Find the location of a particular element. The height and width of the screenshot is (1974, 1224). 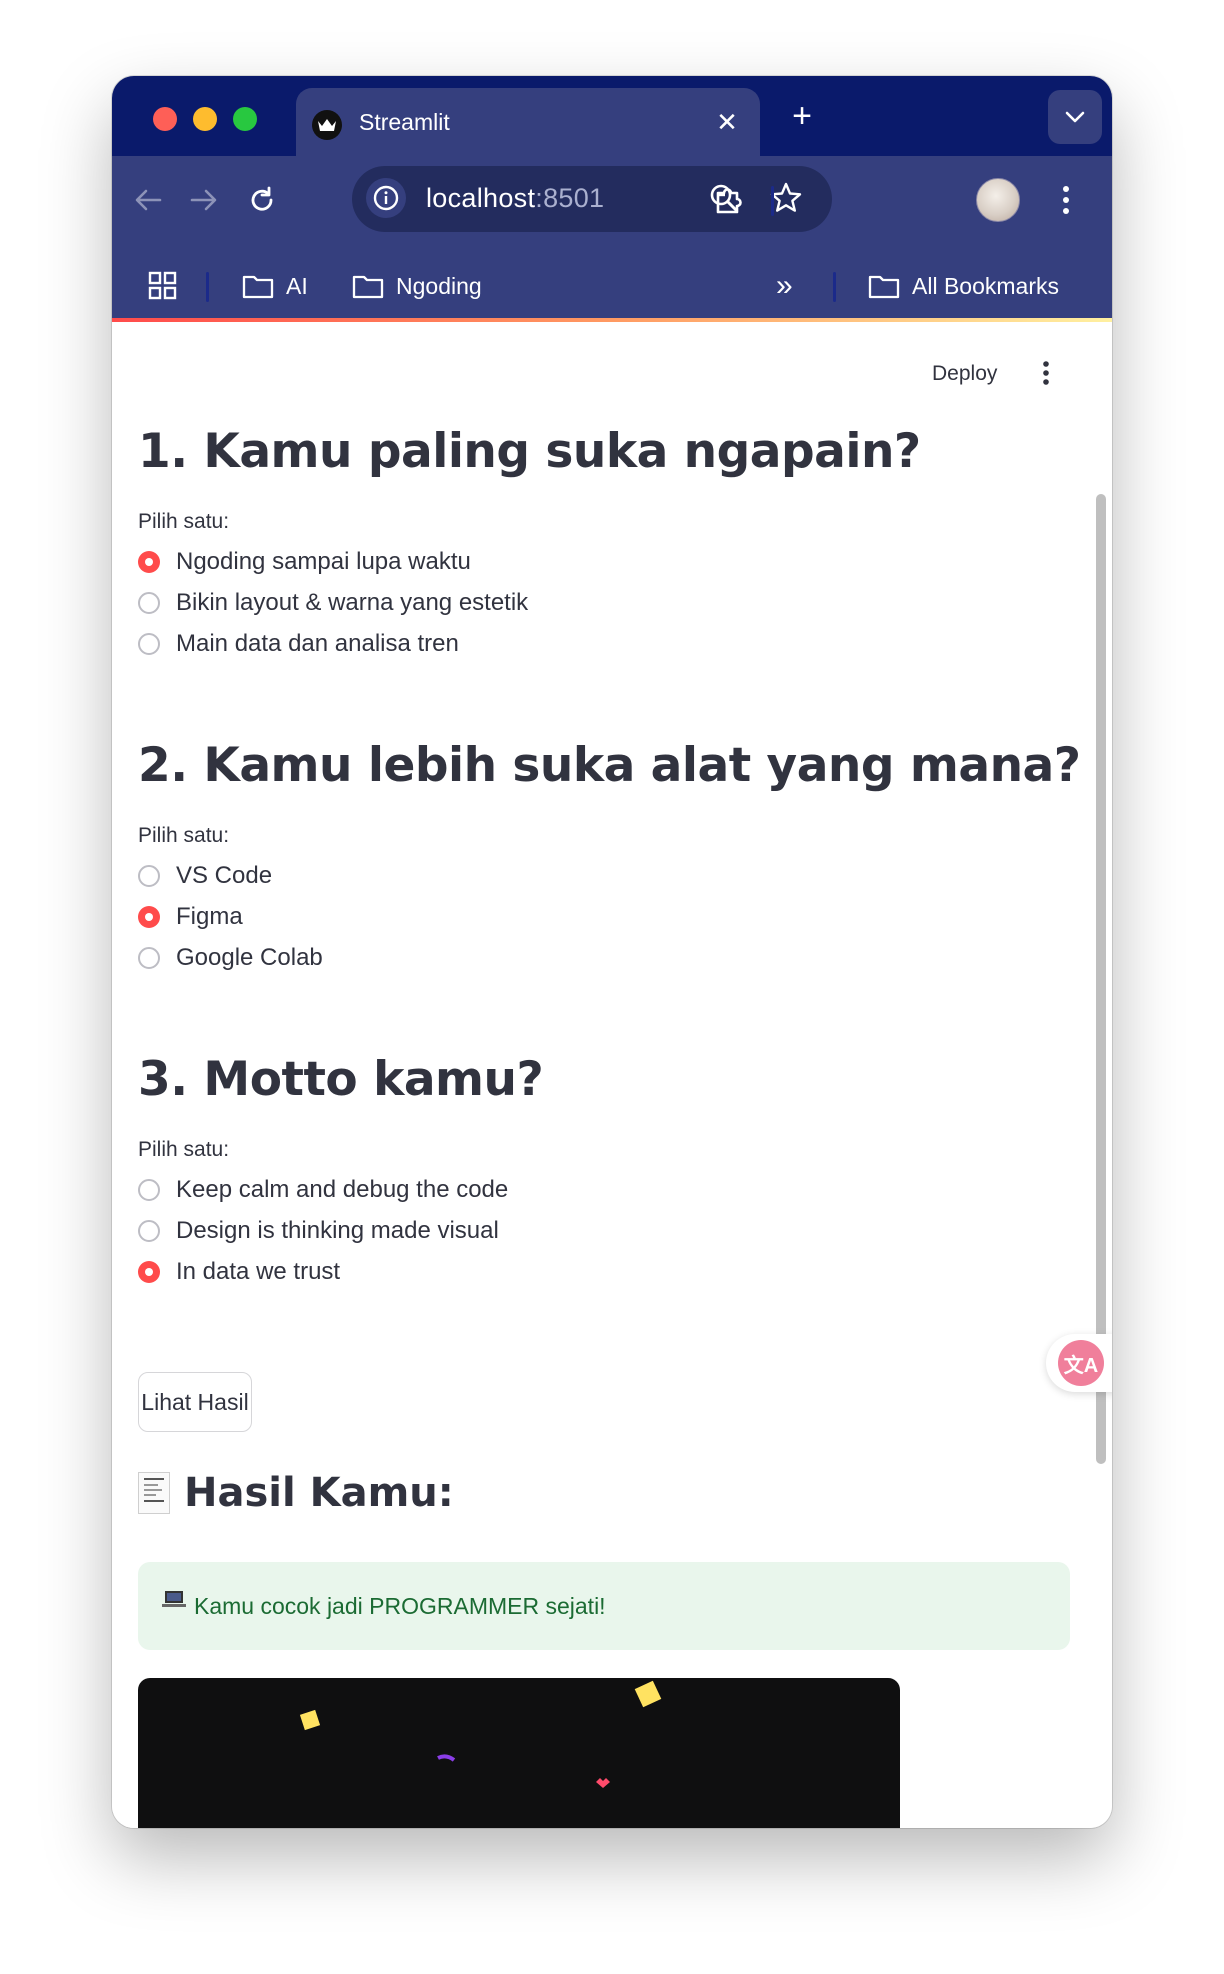

tab-search-button is located at coordinates (1075, 117).